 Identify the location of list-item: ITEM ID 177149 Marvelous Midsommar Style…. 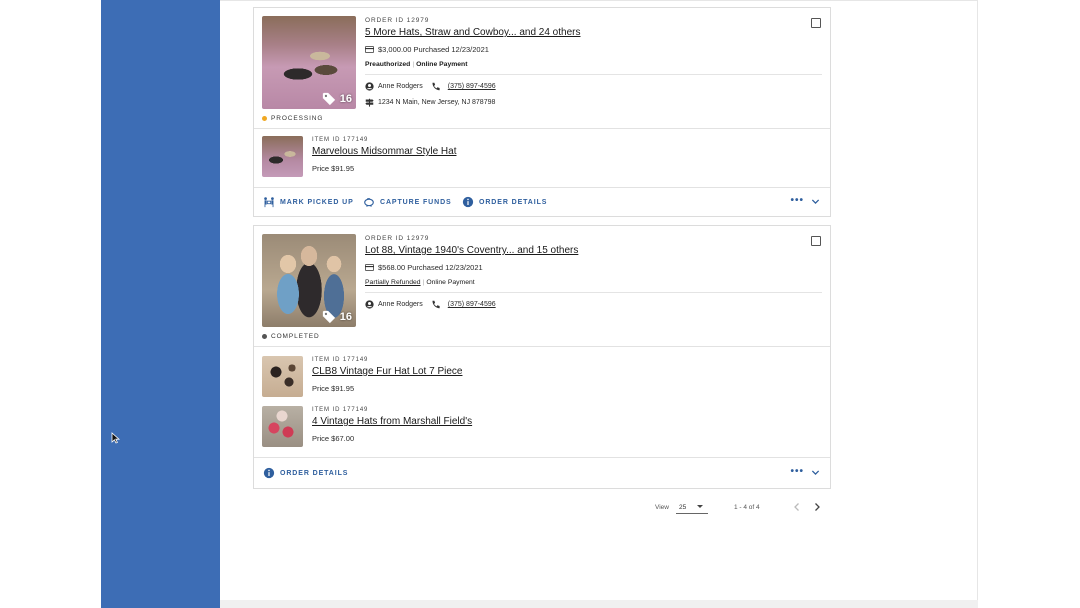
(542, 157).